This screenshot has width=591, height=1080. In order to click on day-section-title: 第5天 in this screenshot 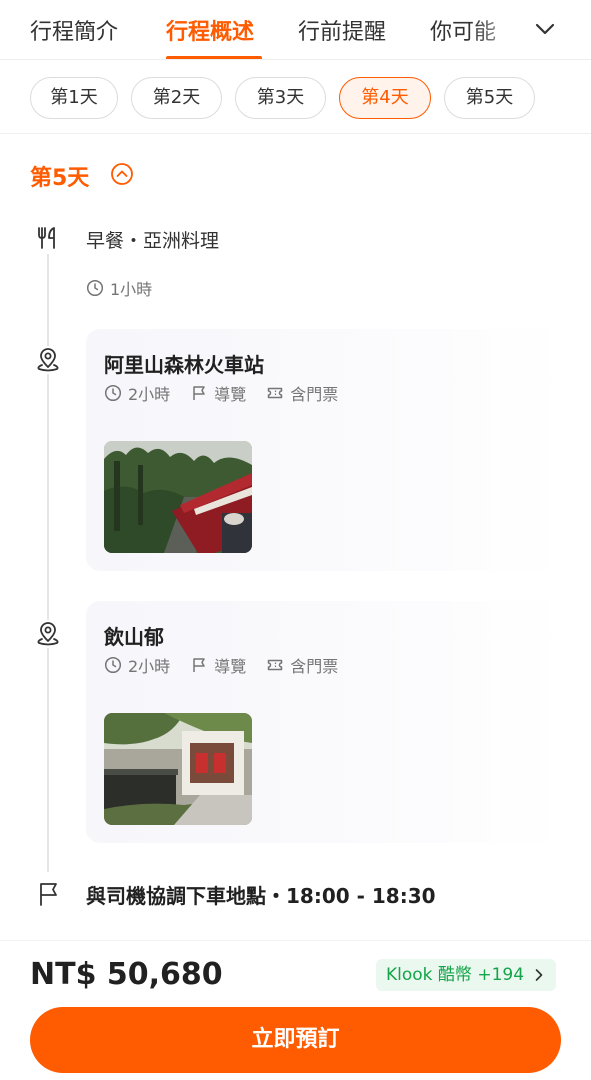, I will do `click(60, 178)`.